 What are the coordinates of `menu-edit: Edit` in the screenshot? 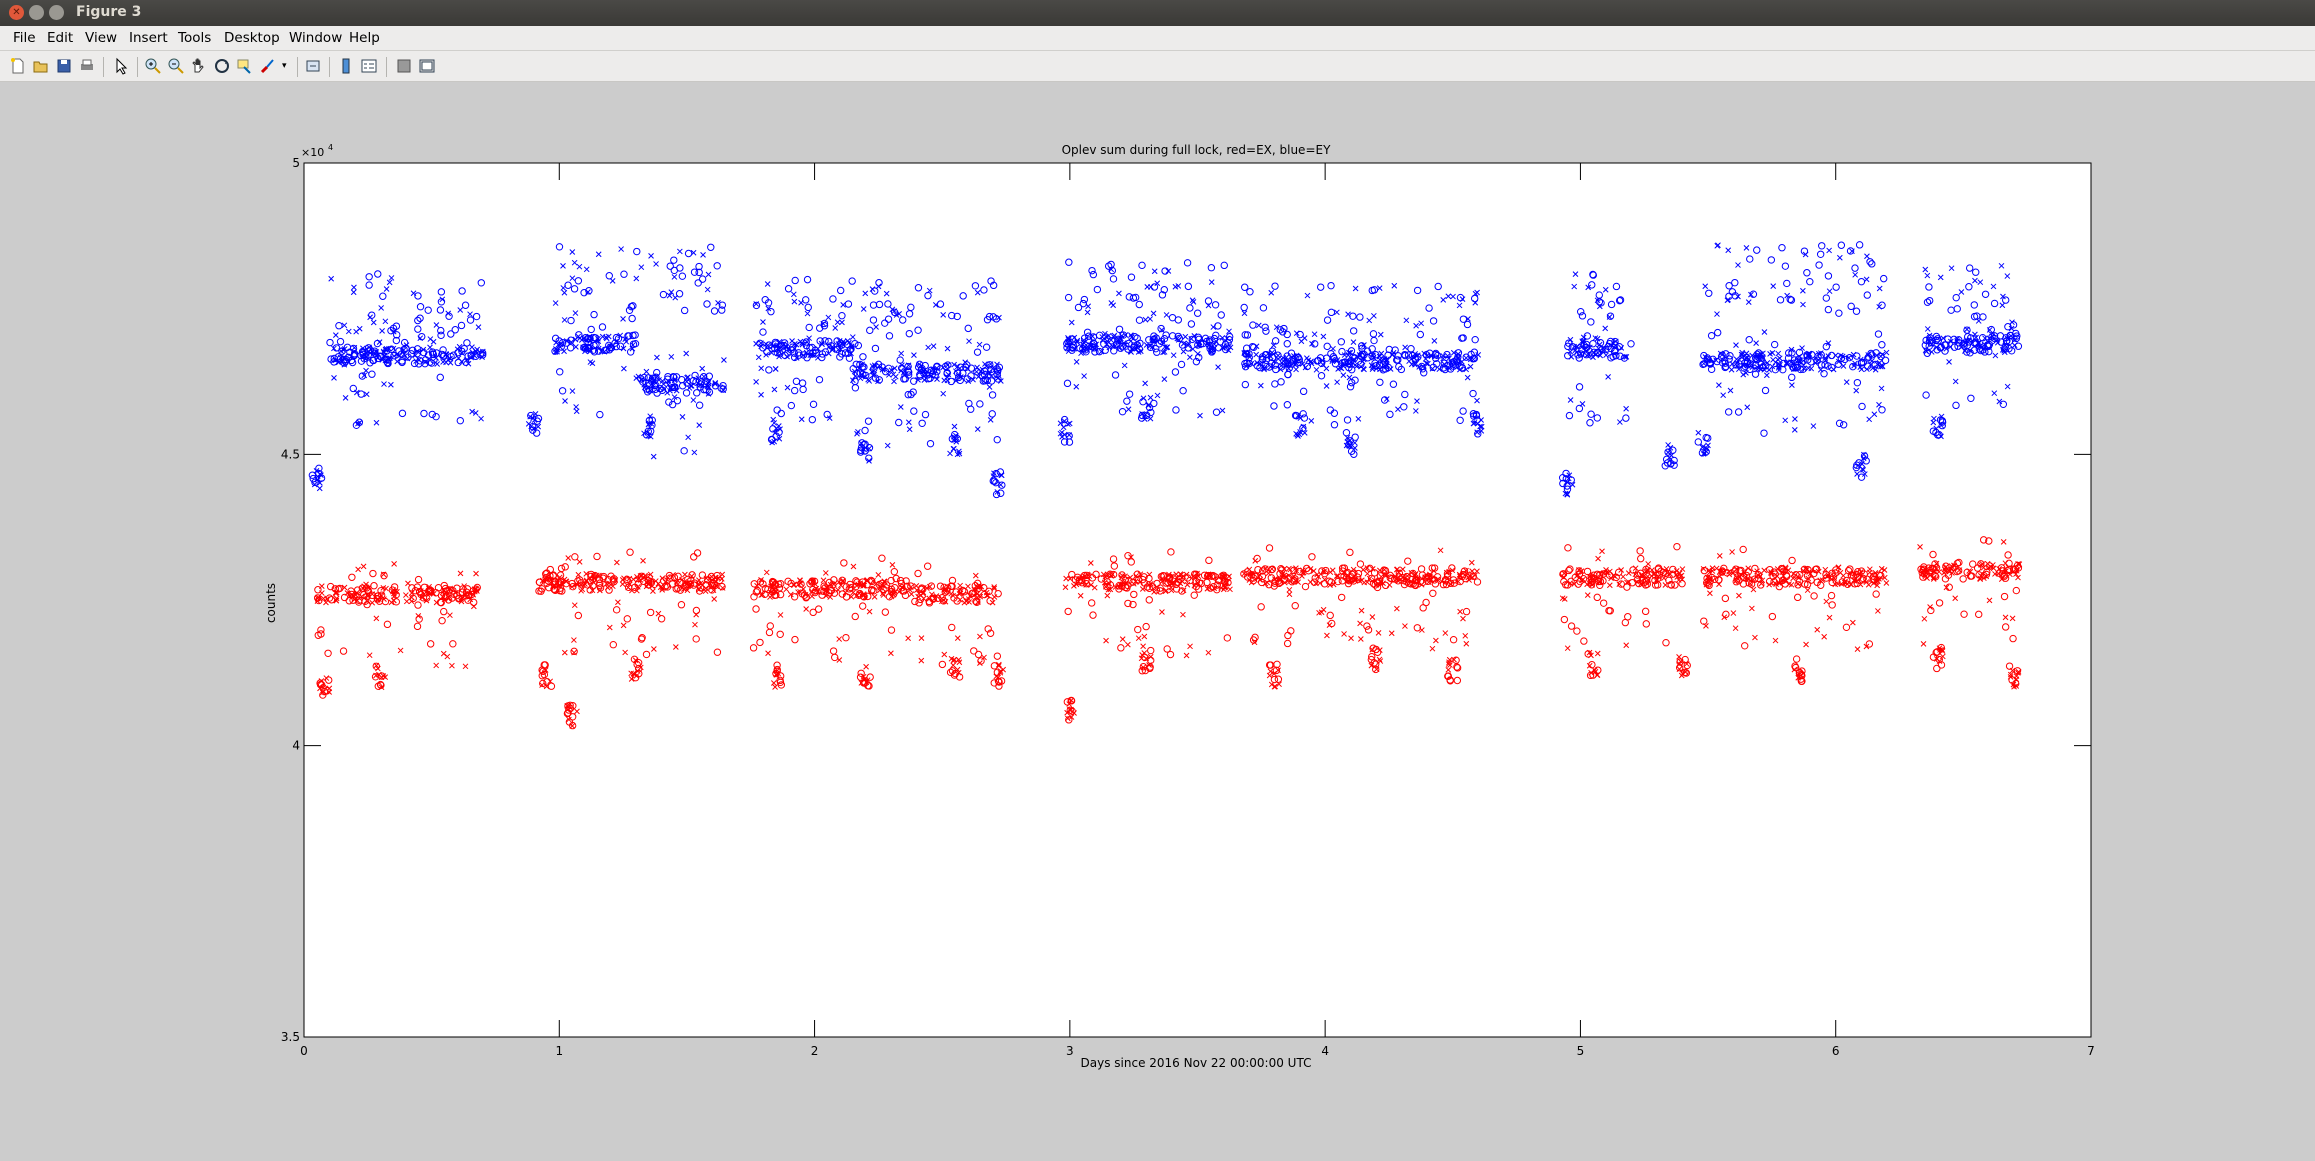 It's located at (60, 38).